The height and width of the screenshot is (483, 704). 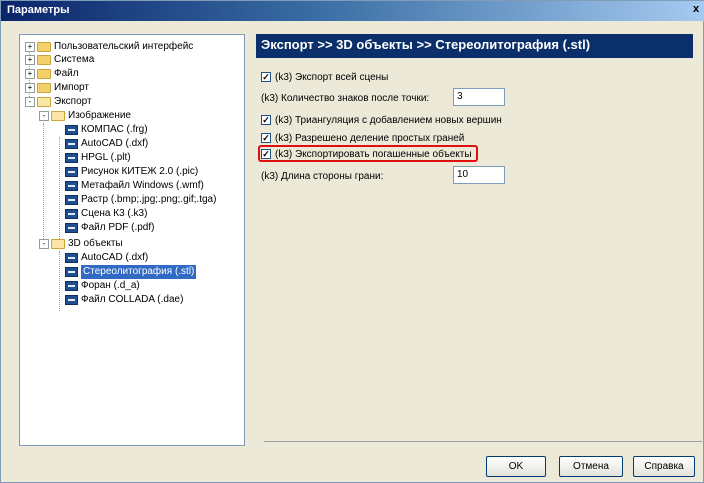 What do you see at coordinates (332, 77) in the screenshot?
I see `export-all-scene-label: (k3) Экспорт всей сцены` at bounding box center [332, 77].